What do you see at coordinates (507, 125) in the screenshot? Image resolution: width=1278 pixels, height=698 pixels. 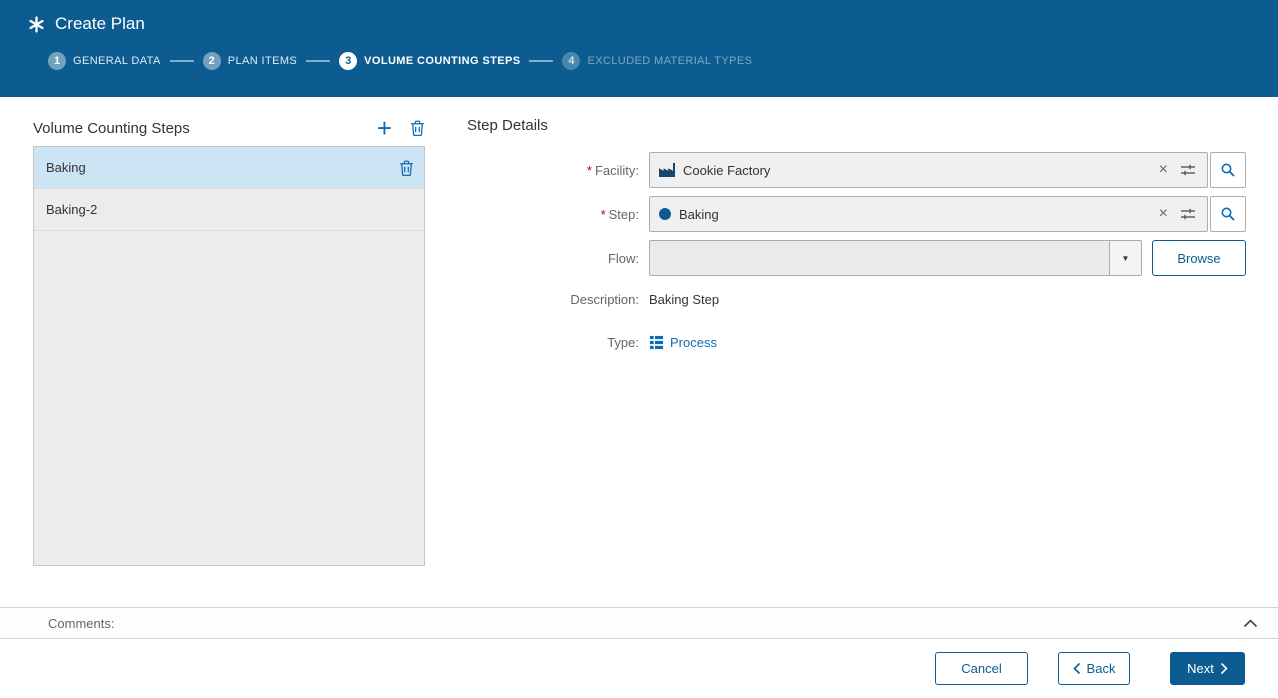 I see `section-title: Step Details` at bounding box center [507, 125].